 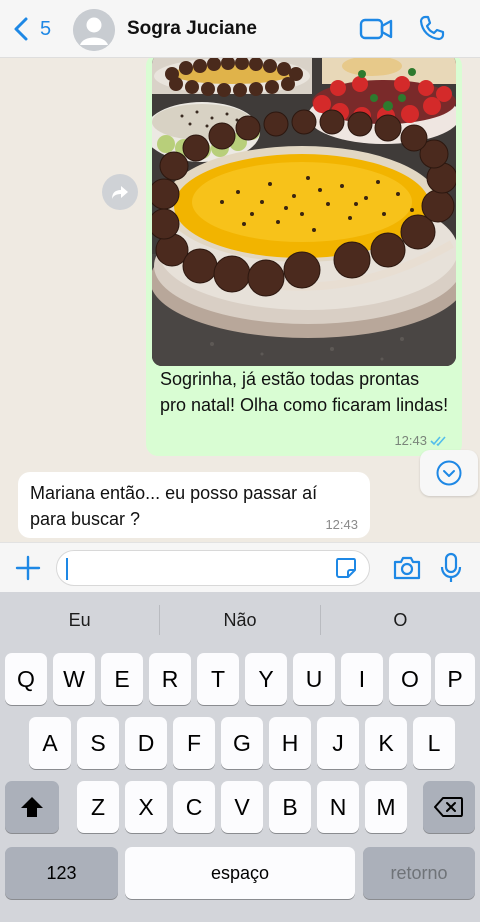 What do you see at coordinates (26, 679) in the screenshot?
I see `key-q: Q` at bounding box center [26, 679].